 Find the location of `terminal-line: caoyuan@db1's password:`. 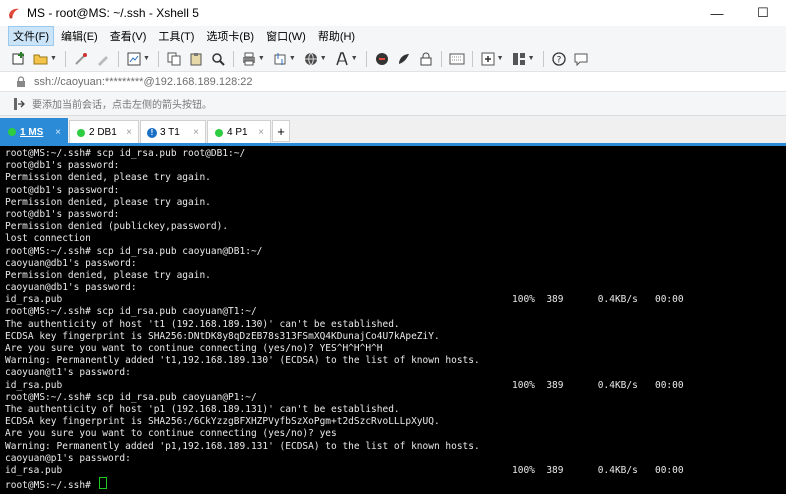

terminal-line: caoyuan@db1's password: is located at coordinates (395, 264).